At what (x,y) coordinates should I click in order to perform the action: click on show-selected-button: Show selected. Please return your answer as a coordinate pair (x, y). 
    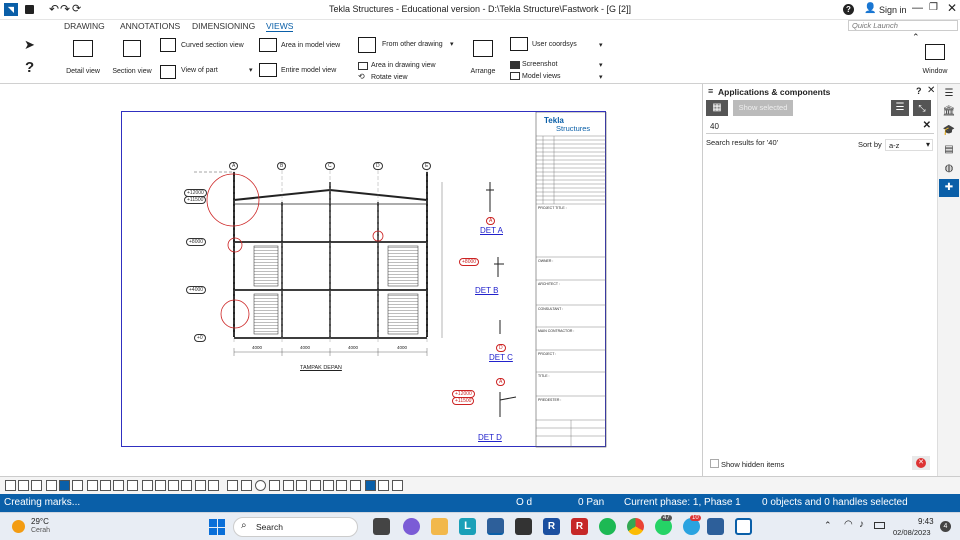
    Looking at the image, I should click on (763, 108).